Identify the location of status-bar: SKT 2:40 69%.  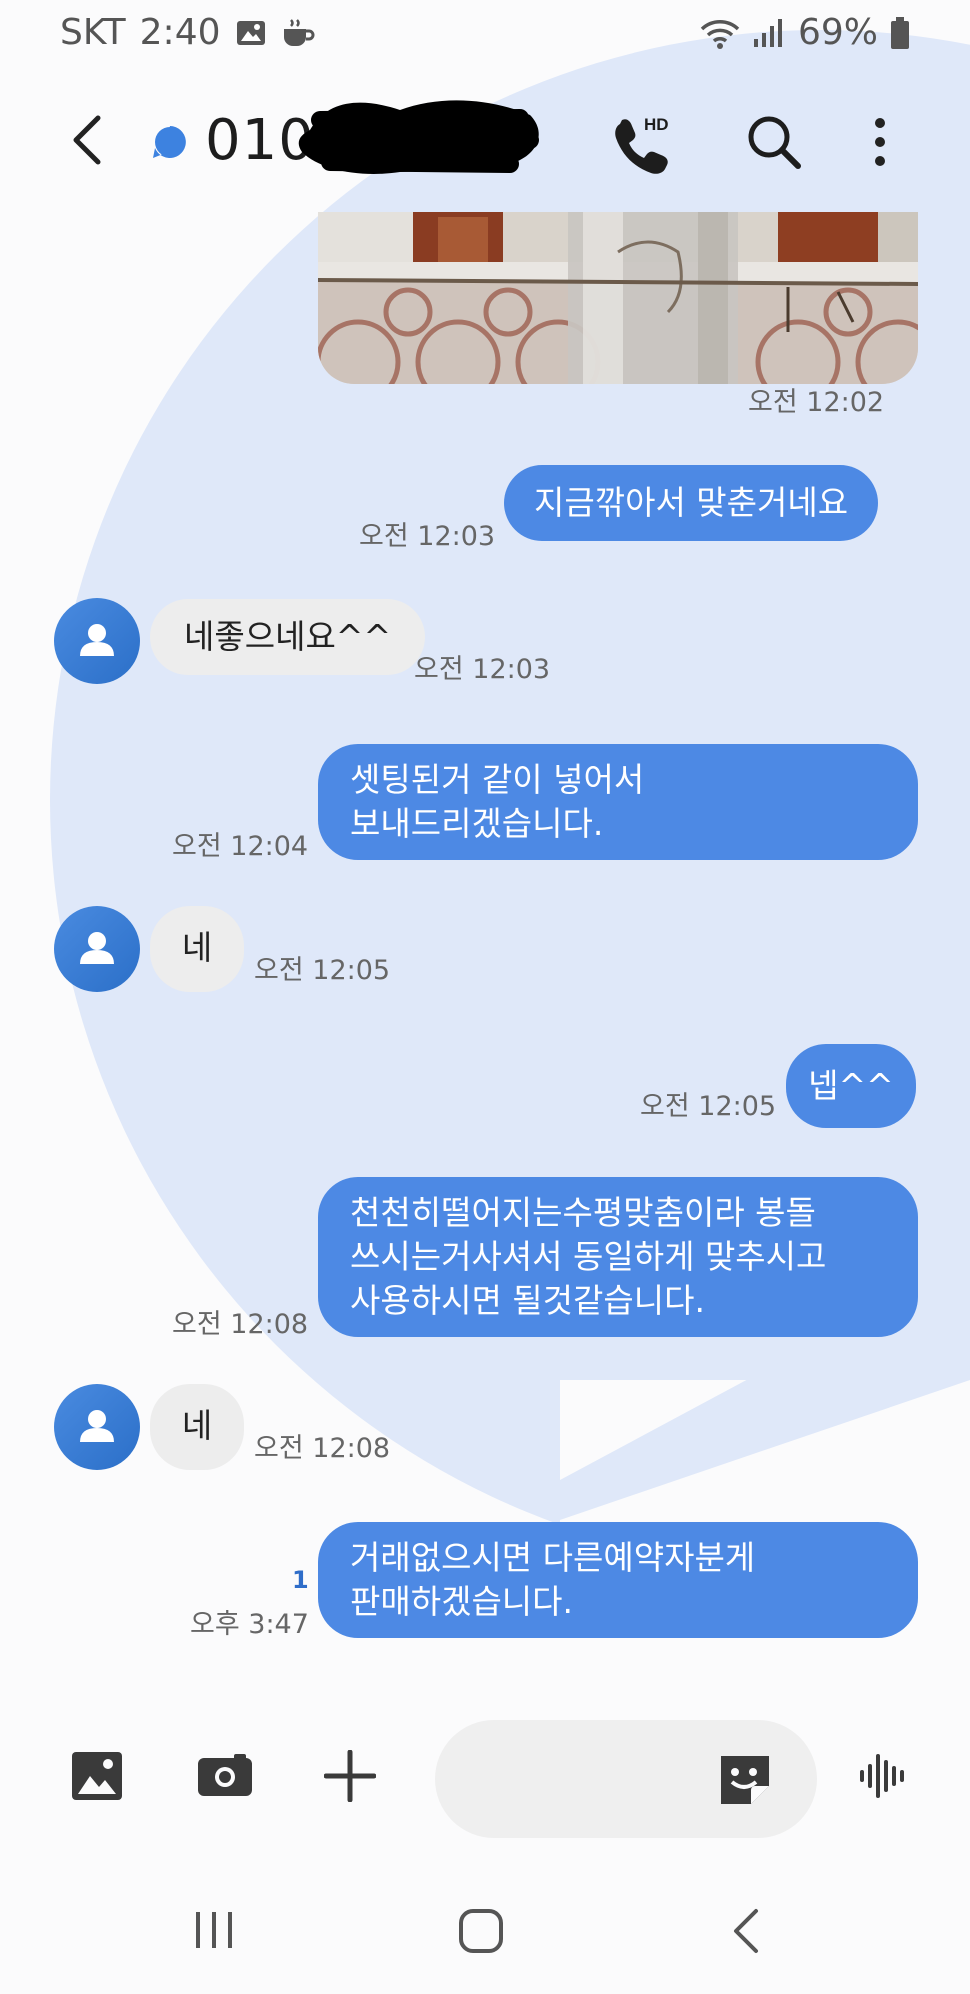
(485, 34).